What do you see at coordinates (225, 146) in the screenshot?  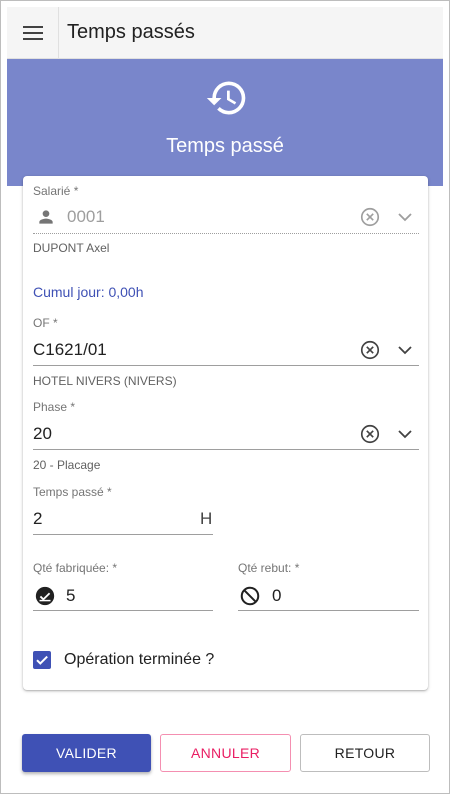 I see `hero-title: Temps passé` at bounding box center [225, 146].